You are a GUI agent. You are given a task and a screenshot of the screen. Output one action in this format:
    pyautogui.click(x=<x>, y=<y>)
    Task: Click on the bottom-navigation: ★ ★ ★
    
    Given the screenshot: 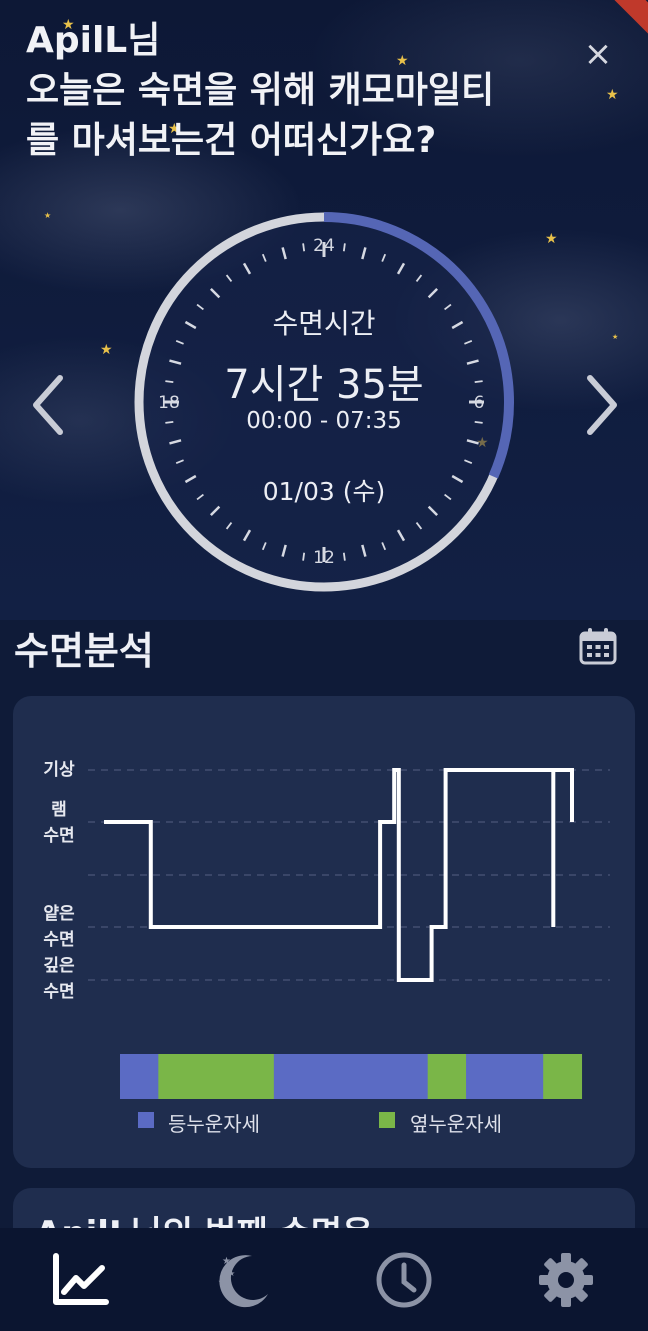 What is the action you would take?
    pyautogui.click(x=324, y=1279)
    